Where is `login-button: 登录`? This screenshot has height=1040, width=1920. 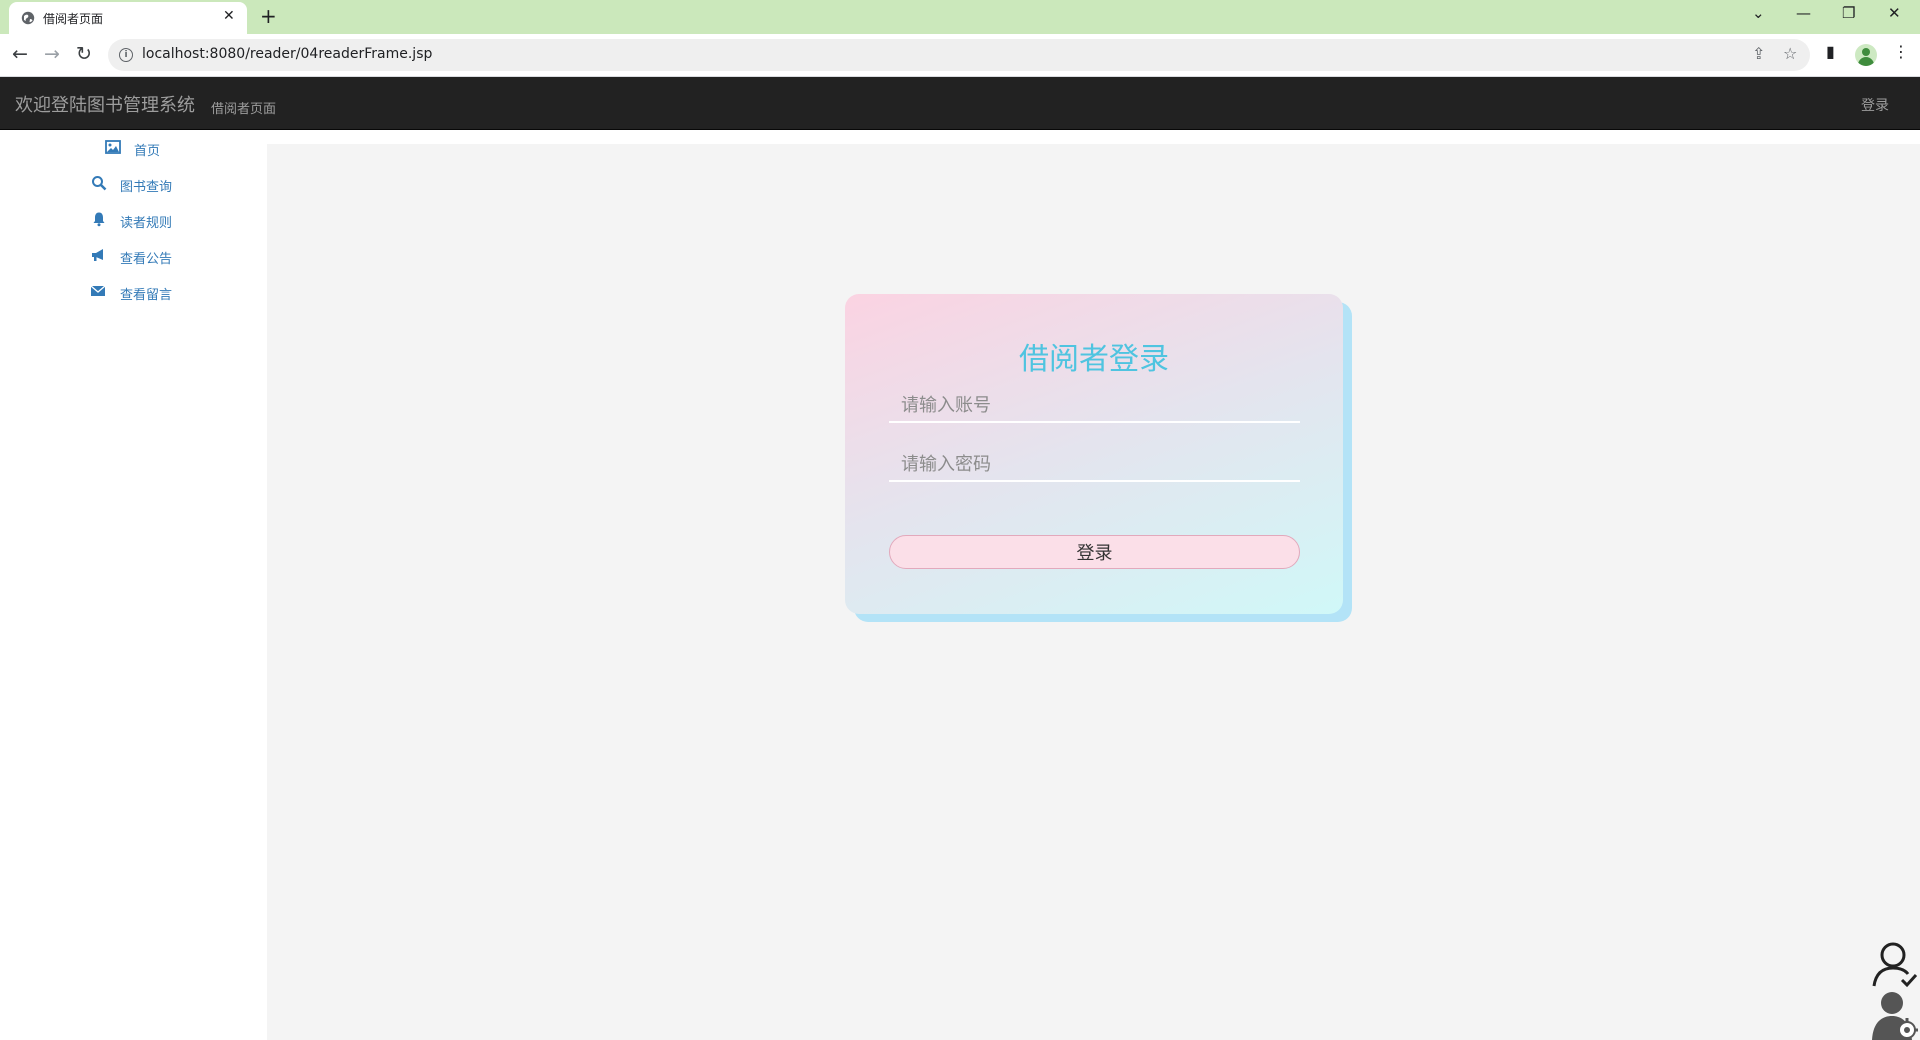
login-button: 登录 is located at coordinates (1094, 552).